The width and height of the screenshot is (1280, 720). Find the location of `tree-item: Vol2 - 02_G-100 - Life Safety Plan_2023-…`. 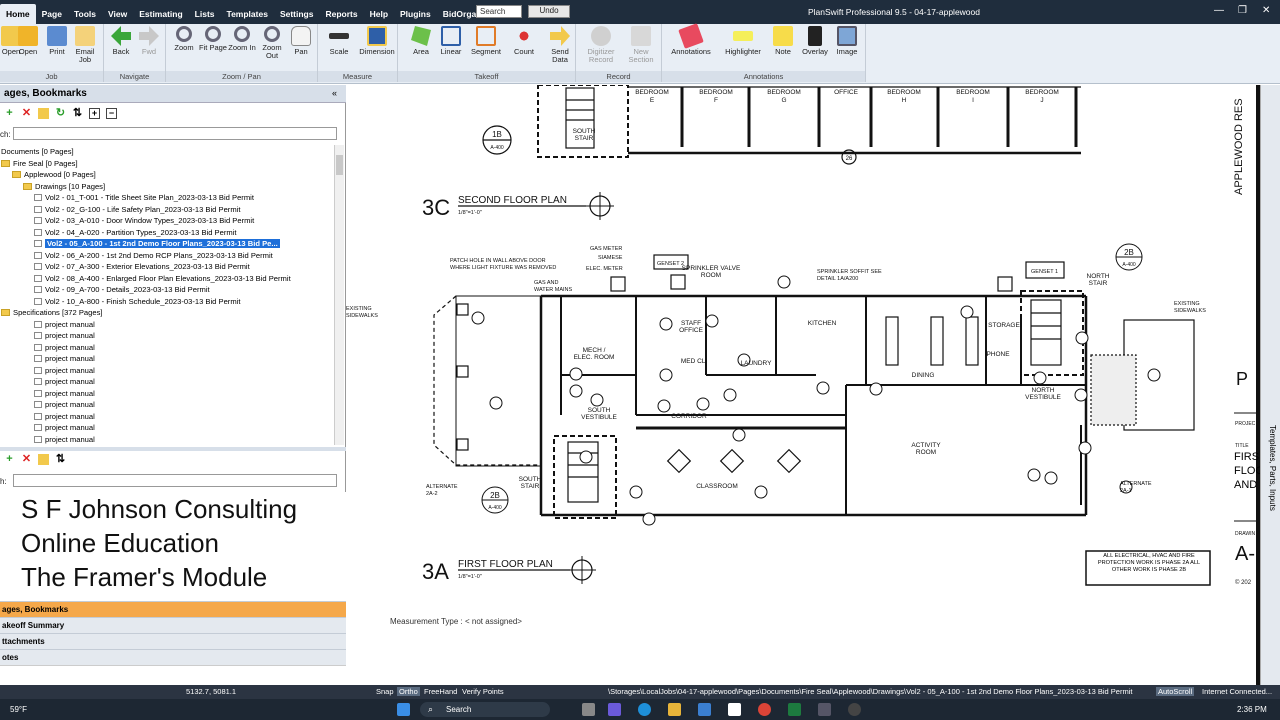

tree-item: Vol2 - 02_G-100 - Life Safety Plan_2023-… is located at coordinates (137, 210).